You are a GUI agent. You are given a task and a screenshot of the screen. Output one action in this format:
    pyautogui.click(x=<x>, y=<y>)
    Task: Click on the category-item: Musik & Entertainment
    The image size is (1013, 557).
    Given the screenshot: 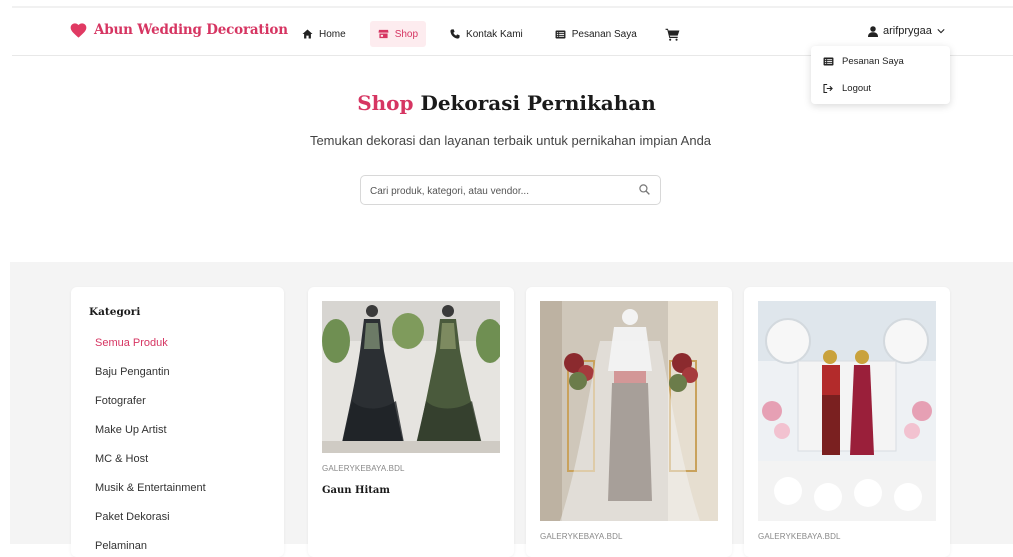 What is the action you would take?
    pyautogui.click(x=150, y=488)
    